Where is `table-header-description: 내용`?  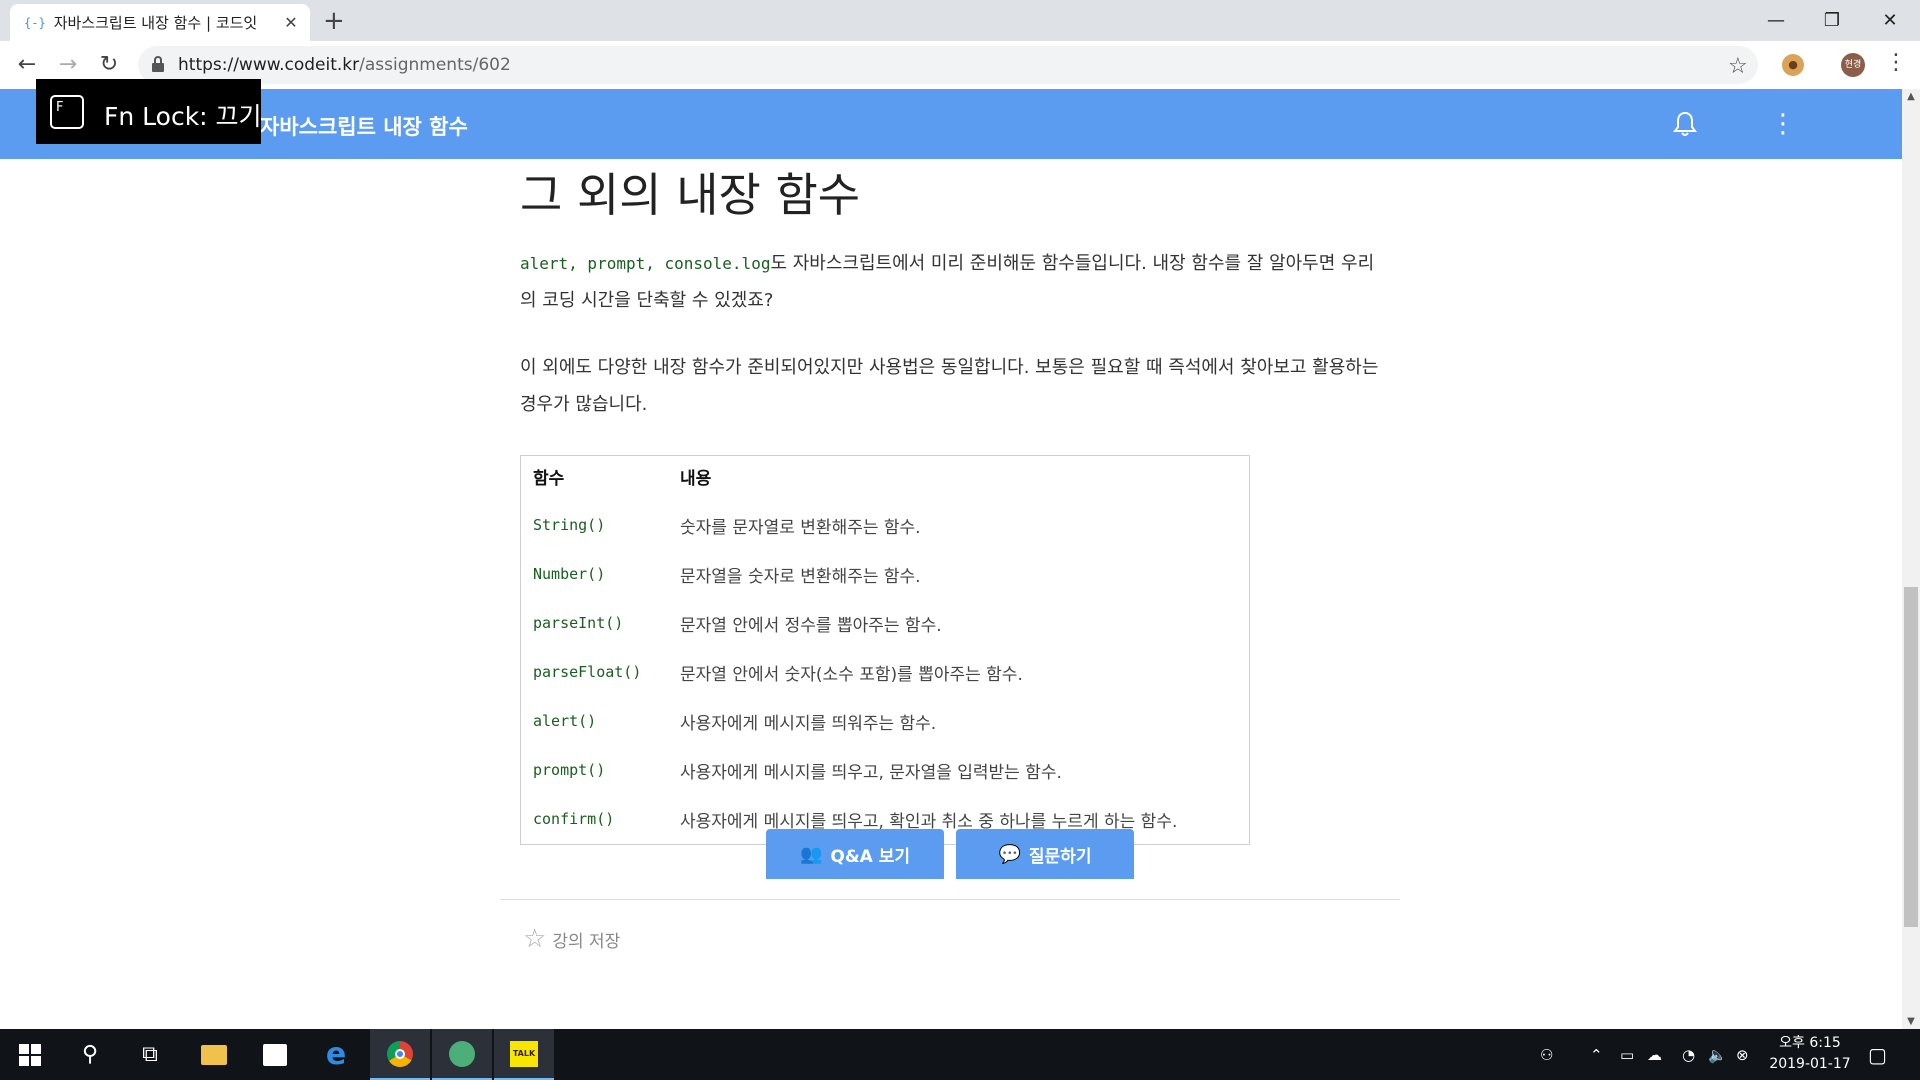 table-header-description: 내용 is located at coordinates (696, 478).